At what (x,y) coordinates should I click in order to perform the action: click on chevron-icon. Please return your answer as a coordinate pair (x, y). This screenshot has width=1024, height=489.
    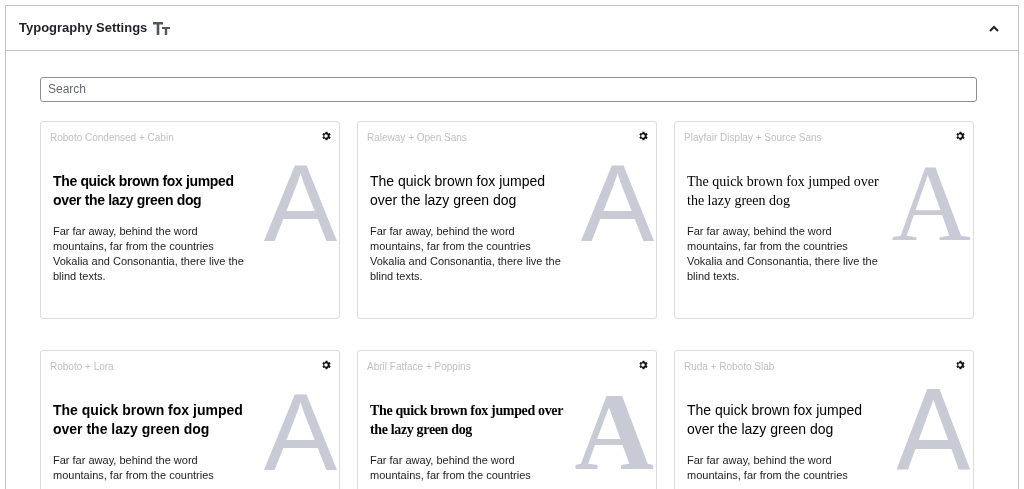
    Looking at the image, I should click on (994, 28).